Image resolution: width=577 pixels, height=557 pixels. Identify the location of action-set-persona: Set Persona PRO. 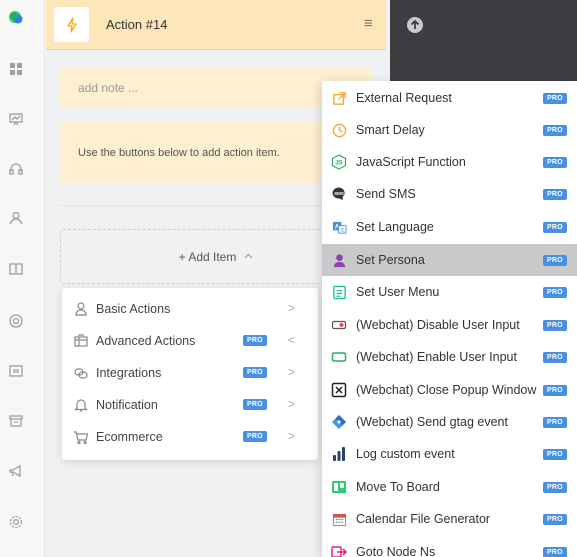
(449, 260).